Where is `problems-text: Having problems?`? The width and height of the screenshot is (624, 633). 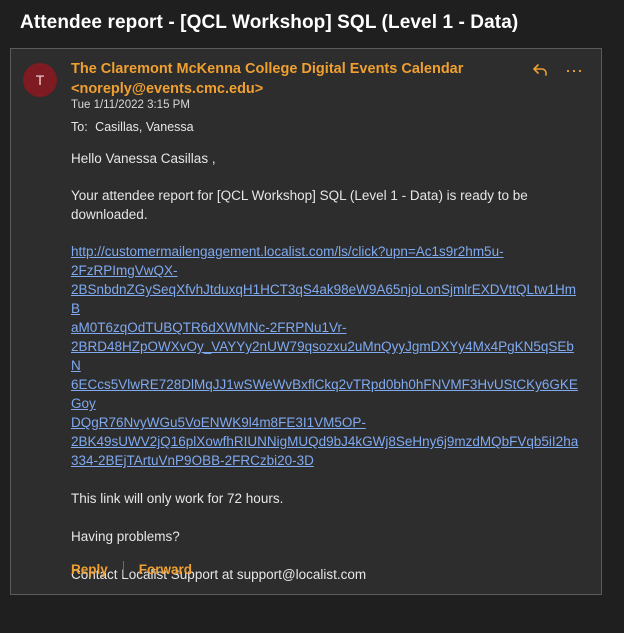 problems-text: Having problems? is located at coordinates (125, 536).